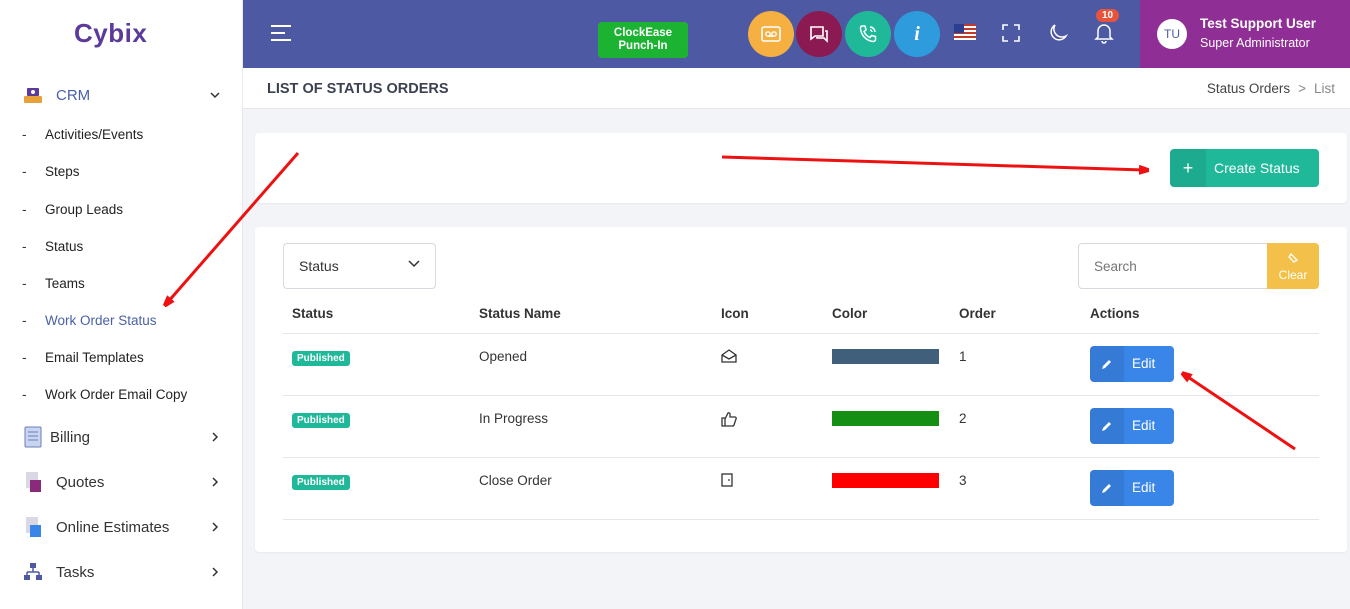 The width and height of the screenshot is (1350, 609). Describe the element at coordinates (1058, 36) in the screenshot. I see `moon-icon` at that location.